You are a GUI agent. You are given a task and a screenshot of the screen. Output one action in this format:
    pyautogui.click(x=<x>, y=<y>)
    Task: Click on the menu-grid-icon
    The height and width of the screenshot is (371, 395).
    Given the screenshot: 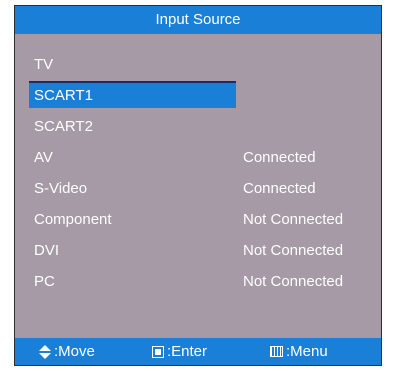 What is the action you would take?
    pyautogui.click(x=276, y=351)
    